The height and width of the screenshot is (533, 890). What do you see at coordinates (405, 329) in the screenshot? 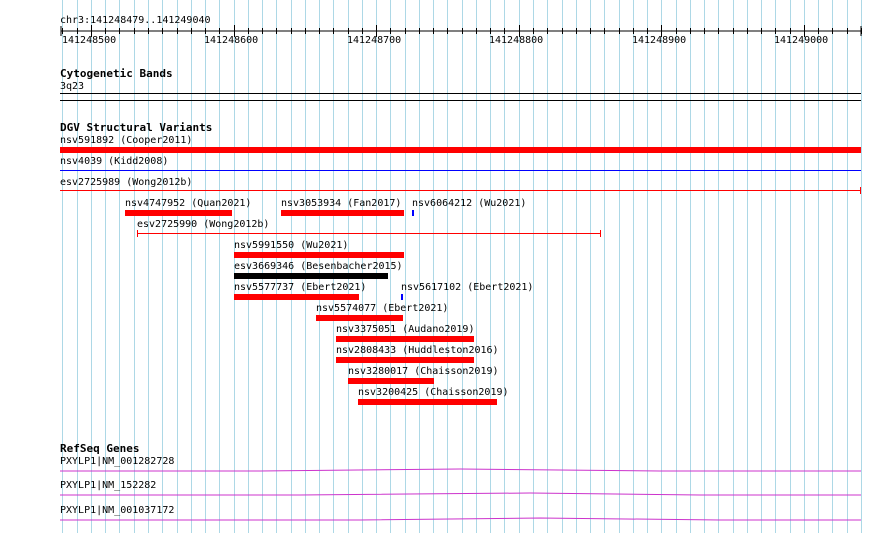
I see `variant-label: nsv3375051 (Audano2019)` at bounding box center [405, 329].